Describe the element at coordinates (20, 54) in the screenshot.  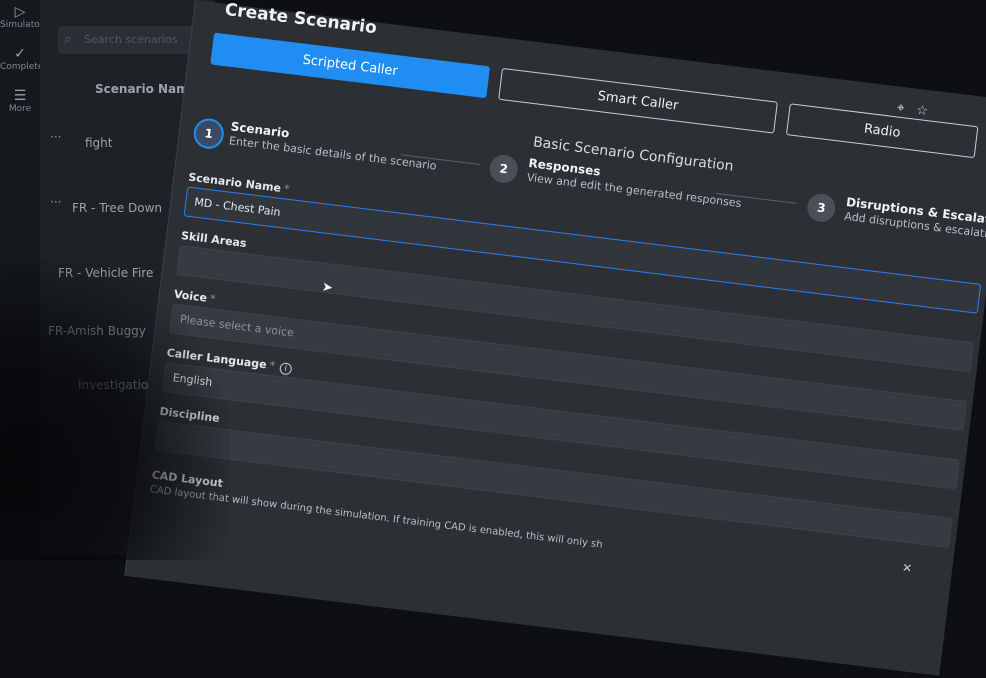
I see `check-icon: ✓` at that location.